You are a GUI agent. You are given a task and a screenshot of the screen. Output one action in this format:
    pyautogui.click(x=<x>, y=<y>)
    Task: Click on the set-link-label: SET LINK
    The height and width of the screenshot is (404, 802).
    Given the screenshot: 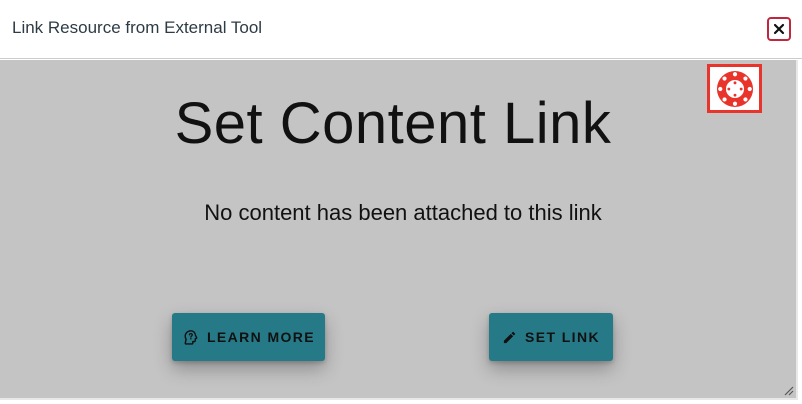 What is the action you would take?
    pyautogui.click(x=562, y=337)
    